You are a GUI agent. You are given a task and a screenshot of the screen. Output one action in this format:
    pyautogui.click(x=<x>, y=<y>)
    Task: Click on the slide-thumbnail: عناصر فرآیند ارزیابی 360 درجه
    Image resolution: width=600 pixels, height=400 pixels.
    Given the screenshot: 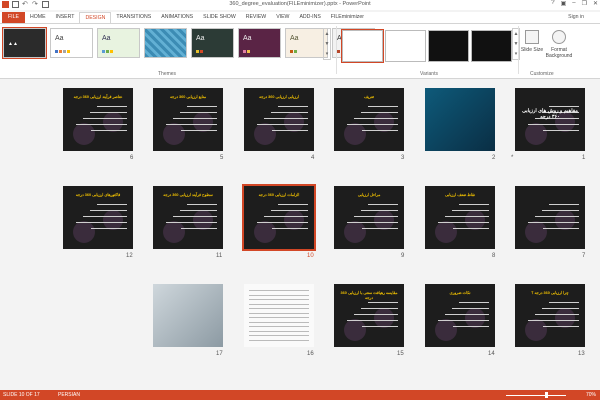 What is the action you would take?
    pyautogui.click(x=98, y=119)
    